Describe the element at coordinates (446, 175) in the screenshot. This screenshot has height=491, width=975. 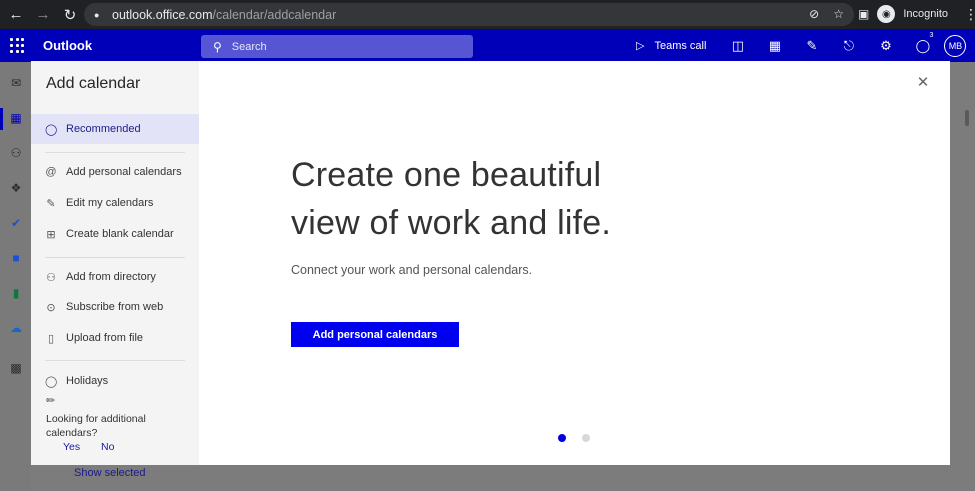
I see `hero-heading-line1: Create one beautiful` at that location.